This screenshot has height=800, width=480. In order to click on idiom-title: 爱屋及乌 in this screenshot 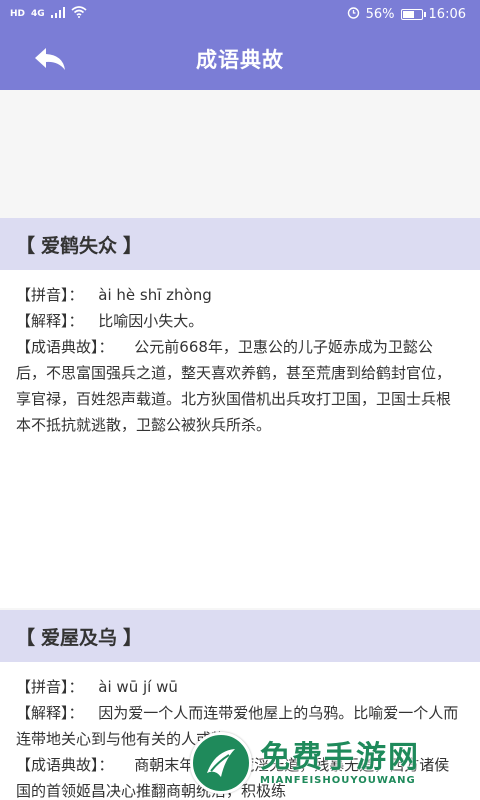, I will do `click(79, 637)`.